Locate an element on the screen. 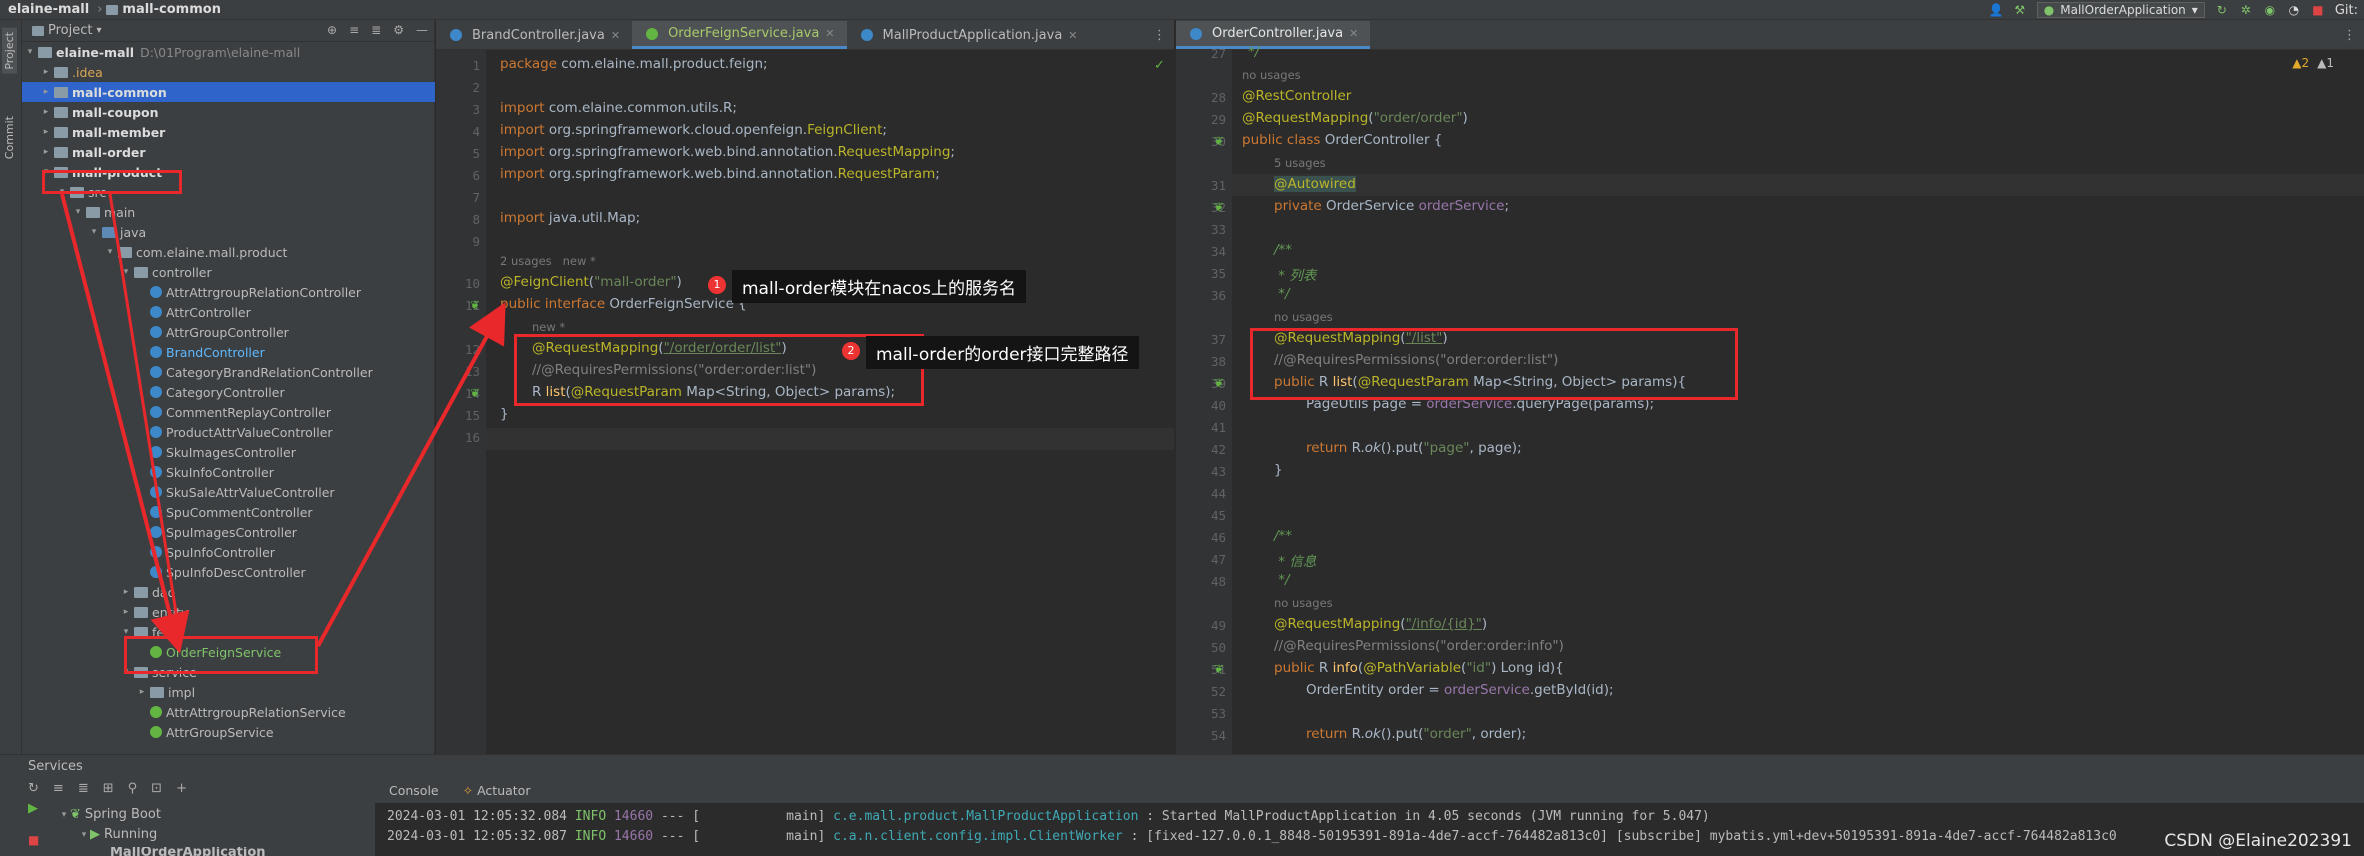  tree-item: SpuImagesController is located at coordinates (228, 532).